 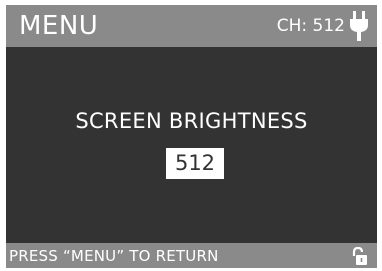 I want to click on footer-bar: PRESS “MENU” TO RETURN, so click(x=191, y=255).